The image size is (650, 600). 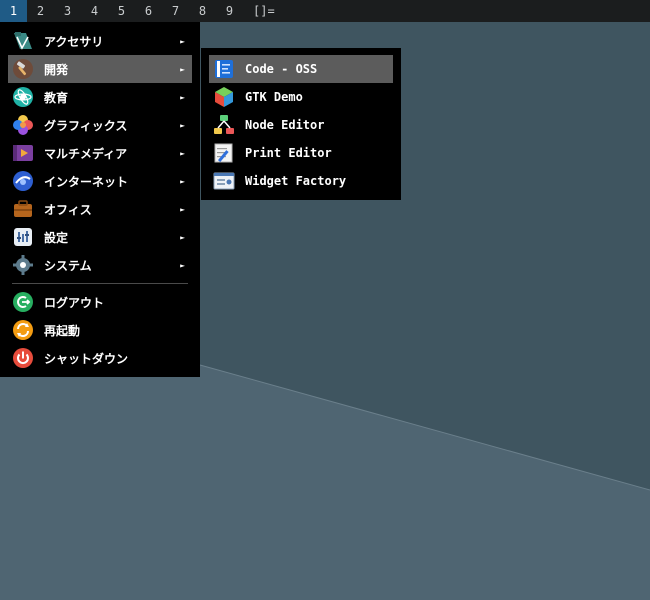 What do you see at coordinates (100, 69) in the screenshot?
I see `menu-item-development: 開発 ►` at bounding box center [100, 69].